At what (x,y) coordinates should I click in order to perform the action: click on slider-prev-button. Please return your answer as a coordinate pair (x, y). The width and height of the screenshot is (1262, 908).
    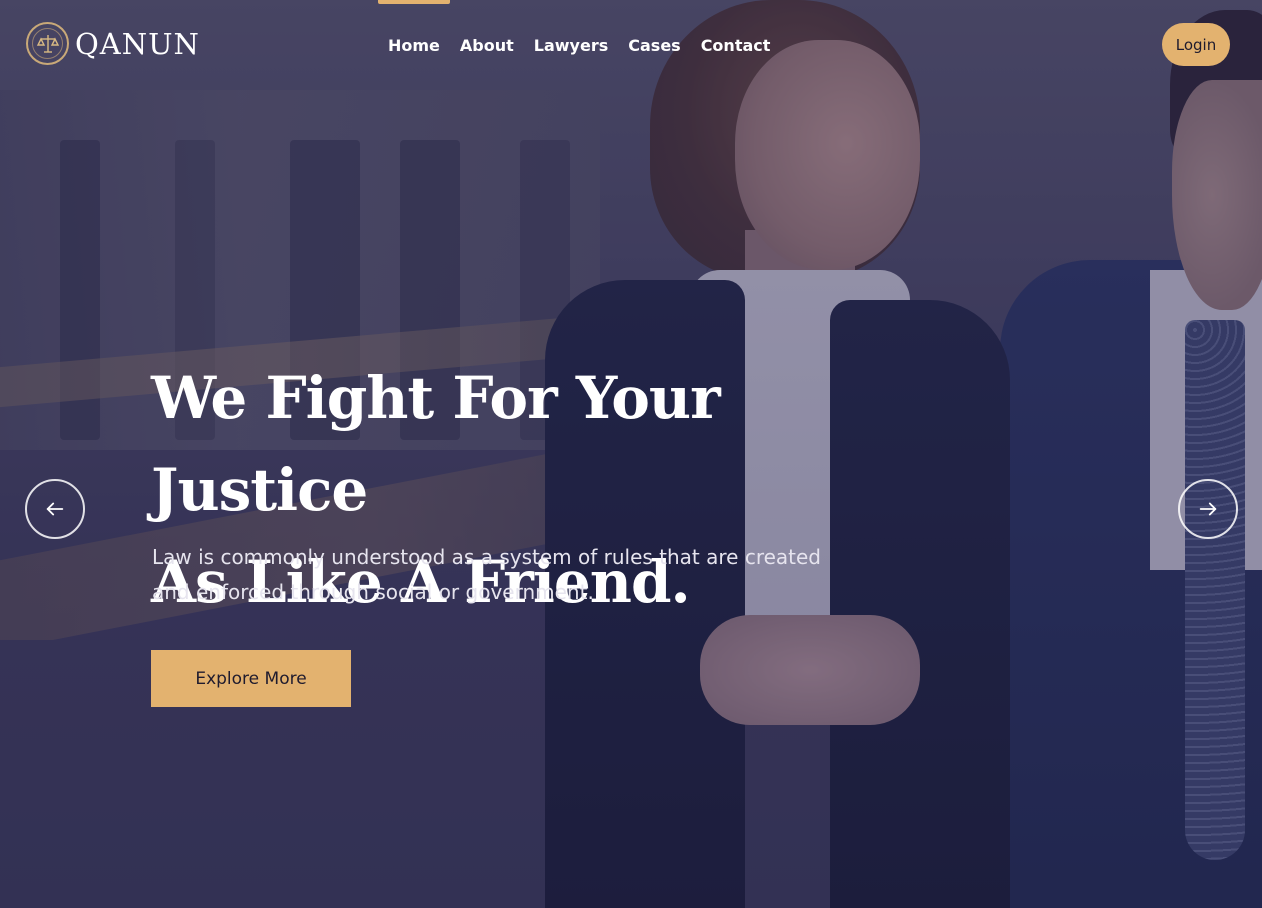
    Looking at the image, I should click on (55, 509).